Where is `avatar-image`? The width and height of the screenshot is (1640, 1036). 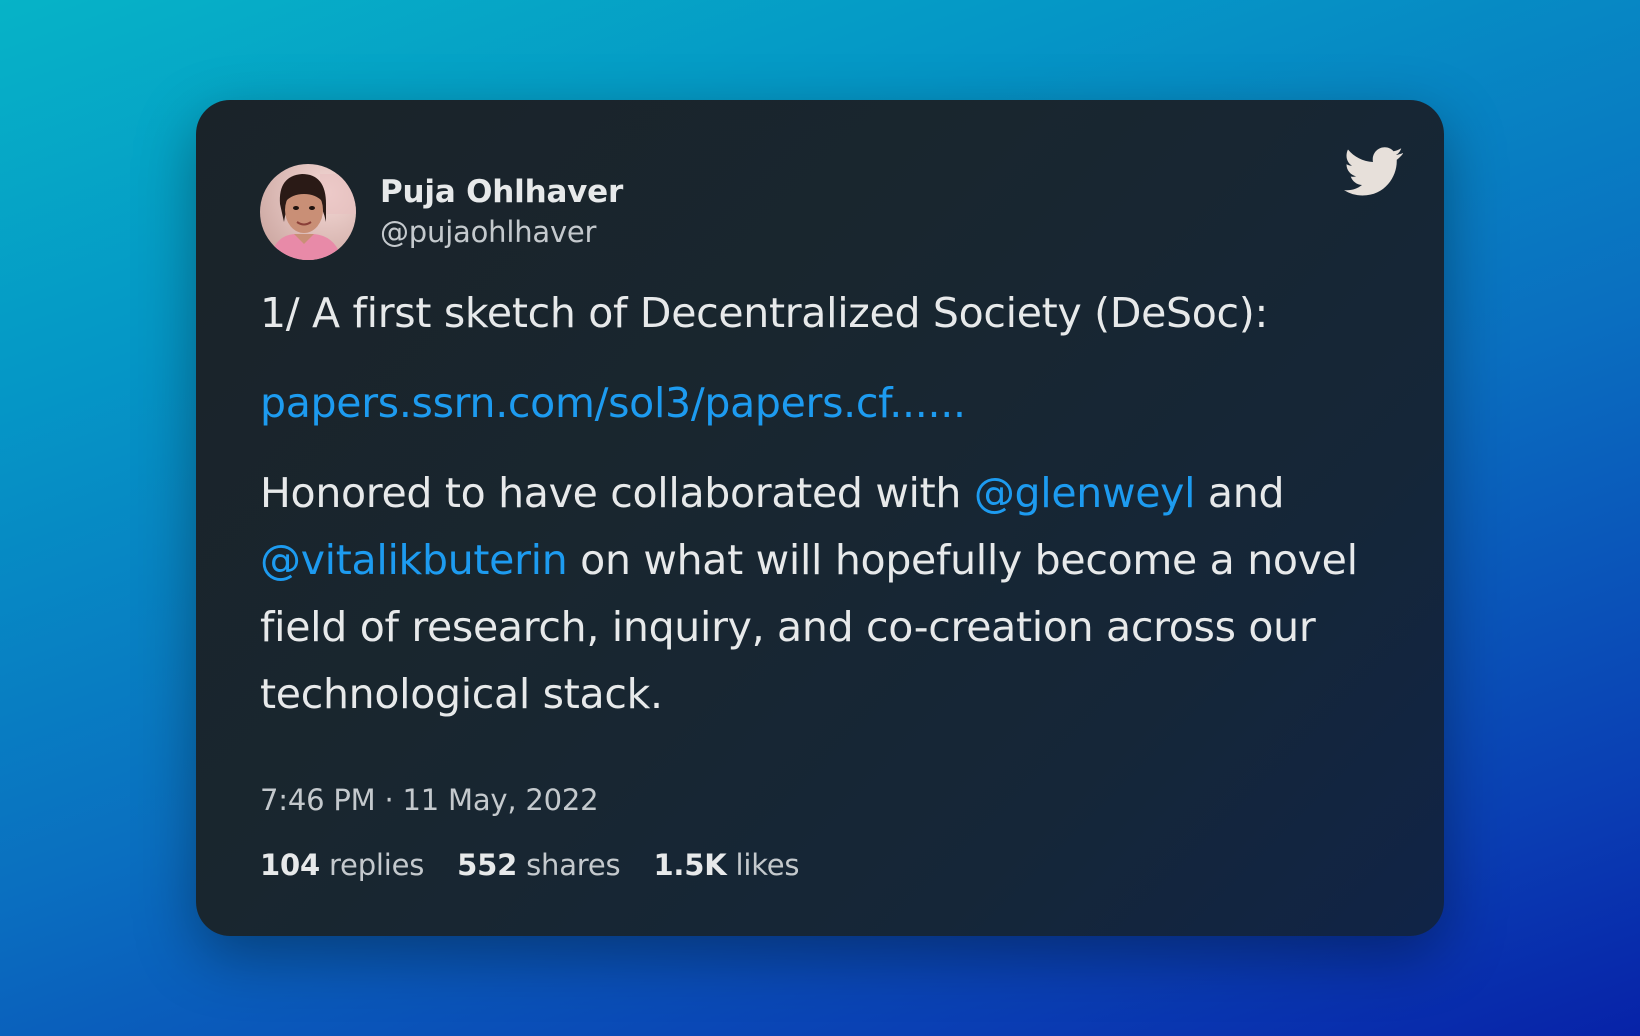 avatar-image is located at coordinates (308, 212).